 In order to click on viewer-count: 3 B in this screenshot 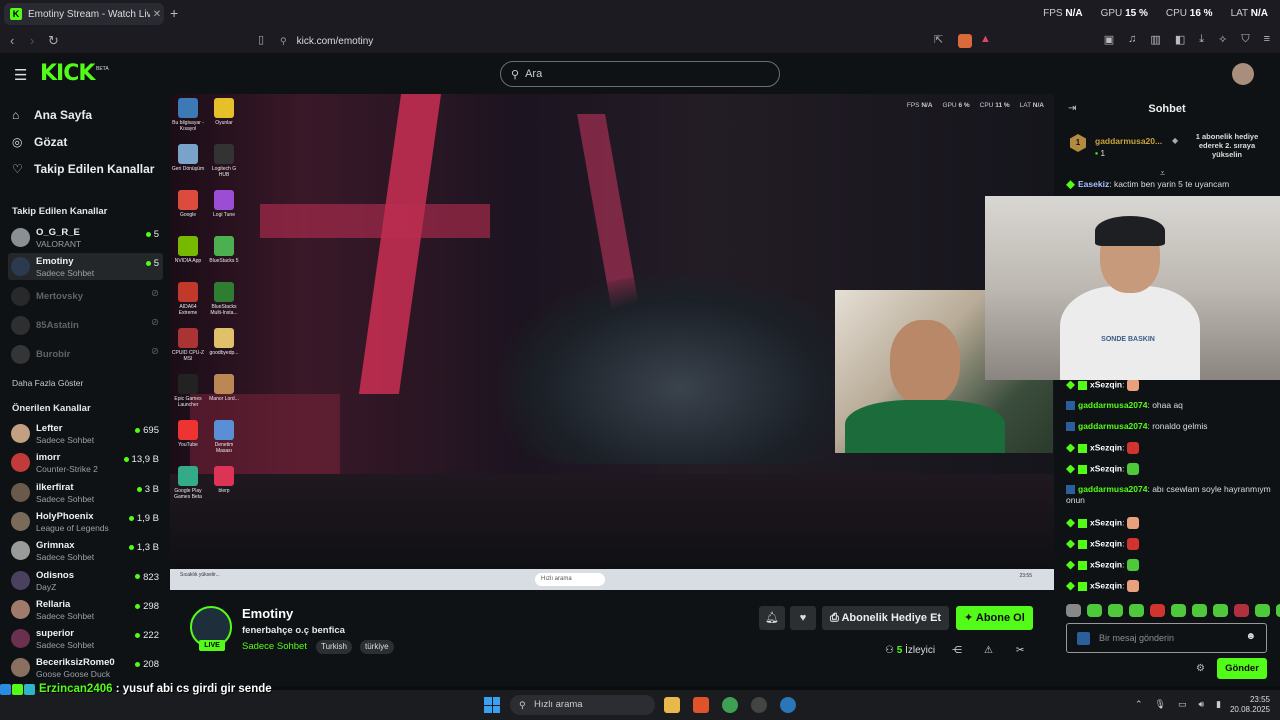, I will do `click(147, 489)`.